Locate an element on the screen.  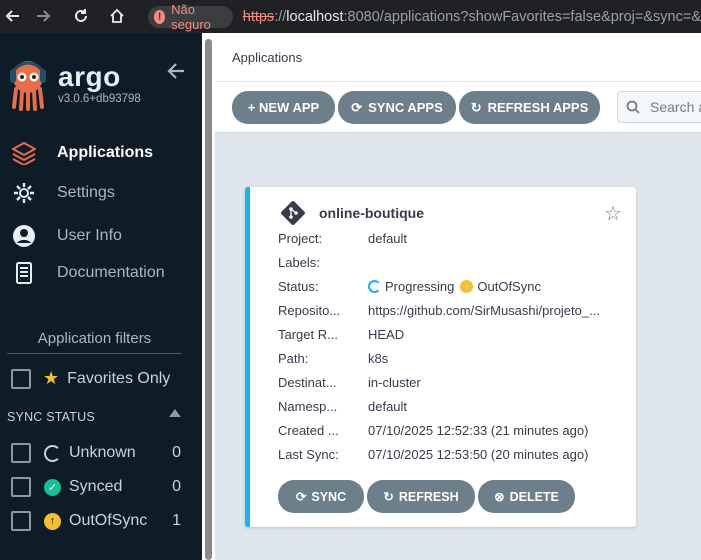
sidebar-item-label: Documentation is located at coordinates (111, 272).